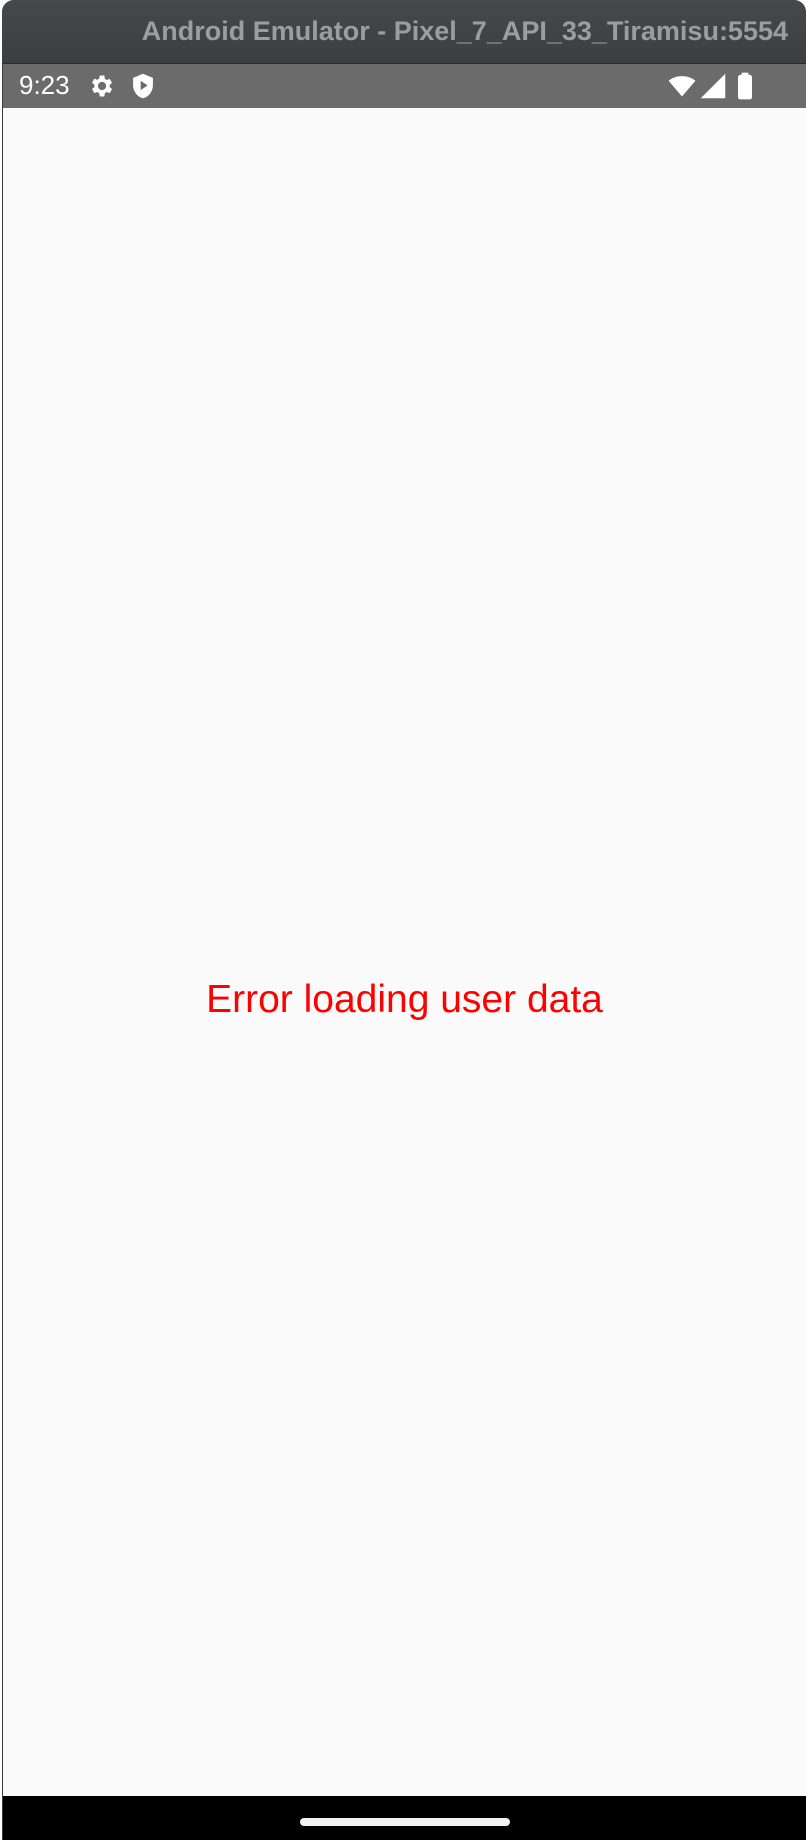 Image resolution: width=806 pixels, height=1840 pixels. Describe the element at coordinates (682, 86) in the screenshot. I see `wifi-icon` at that location.